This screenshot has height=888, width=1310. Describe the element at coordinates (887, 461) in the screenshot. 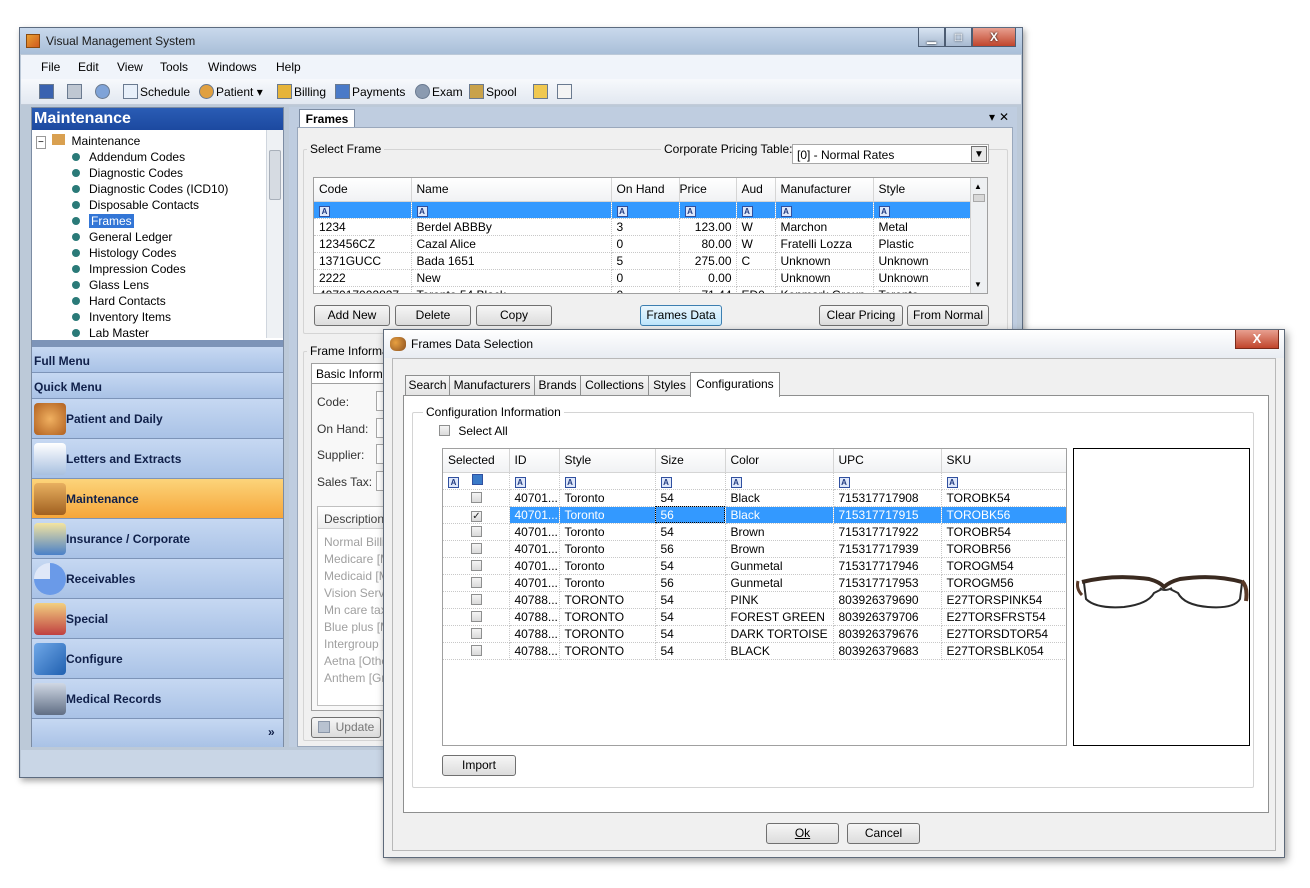

I see `column-header: UPC` at that location.